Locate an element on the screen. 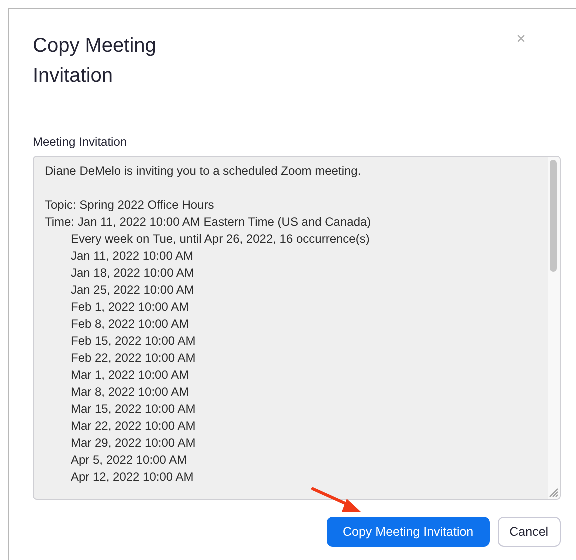  occurrence-line: Feb 15, 2022 10:00 AM is located at coordinates (133, 341).